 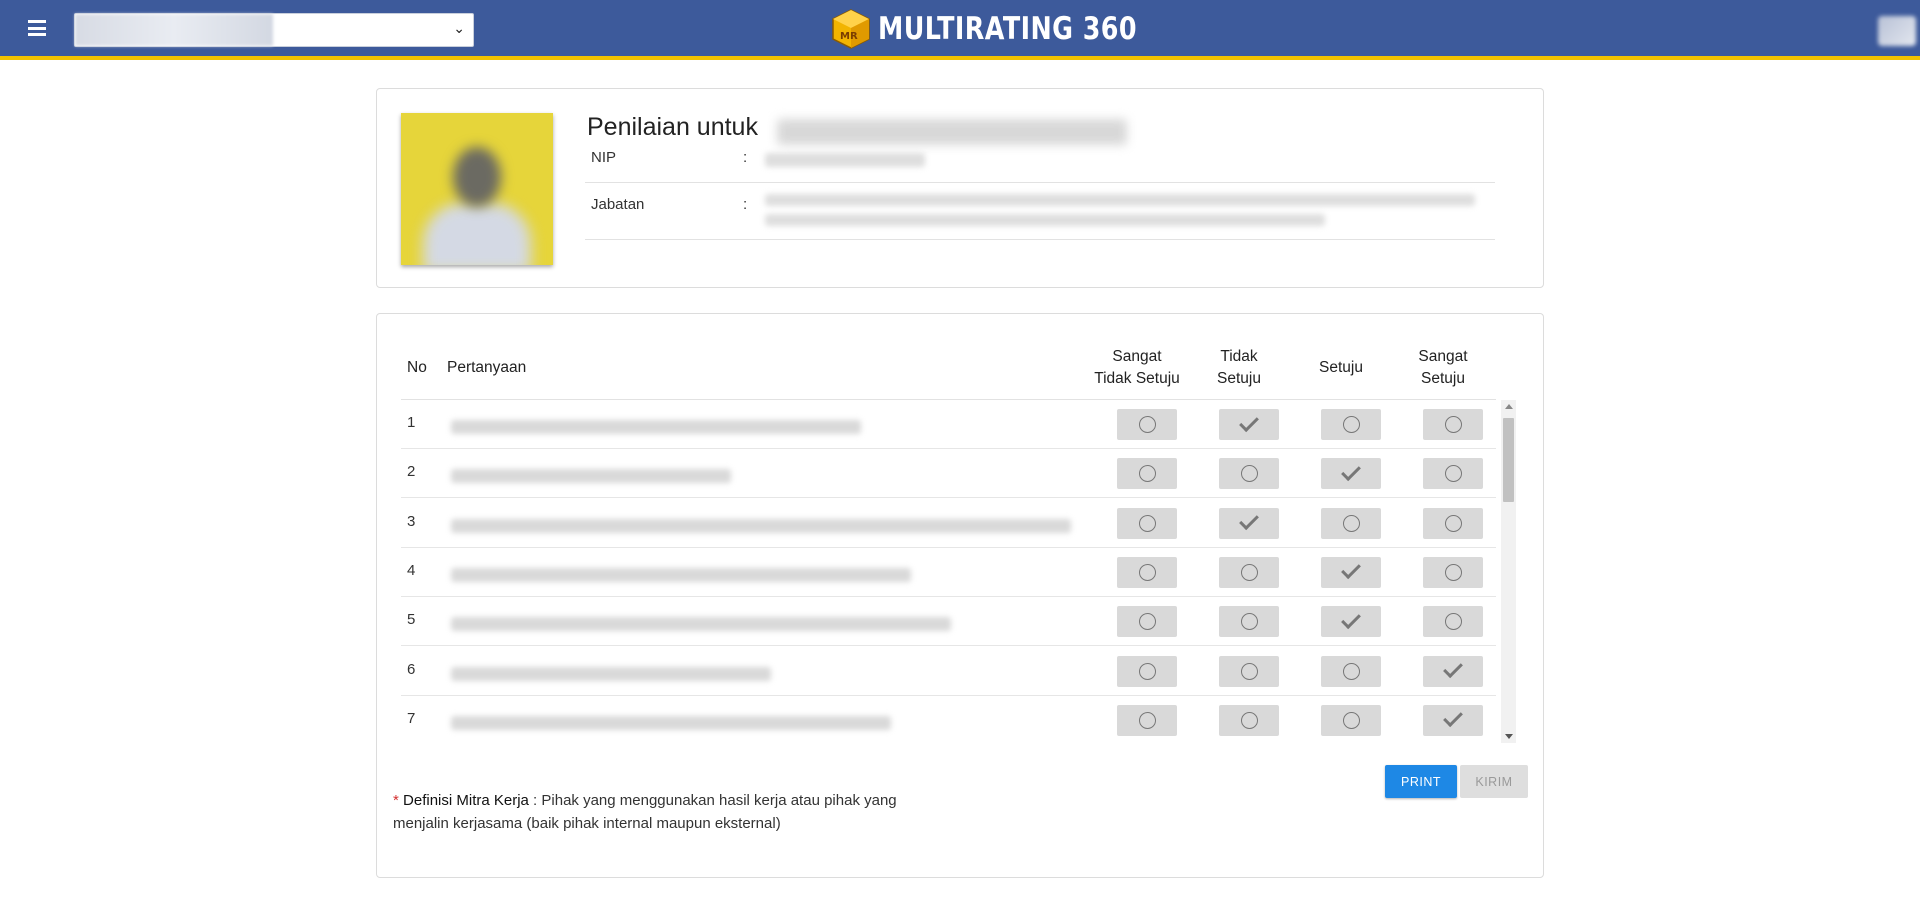 What do you see at coordinates (1508, 571) in the screenshot?
I see `table-scrollbar` at bounding box center [1508, 571].